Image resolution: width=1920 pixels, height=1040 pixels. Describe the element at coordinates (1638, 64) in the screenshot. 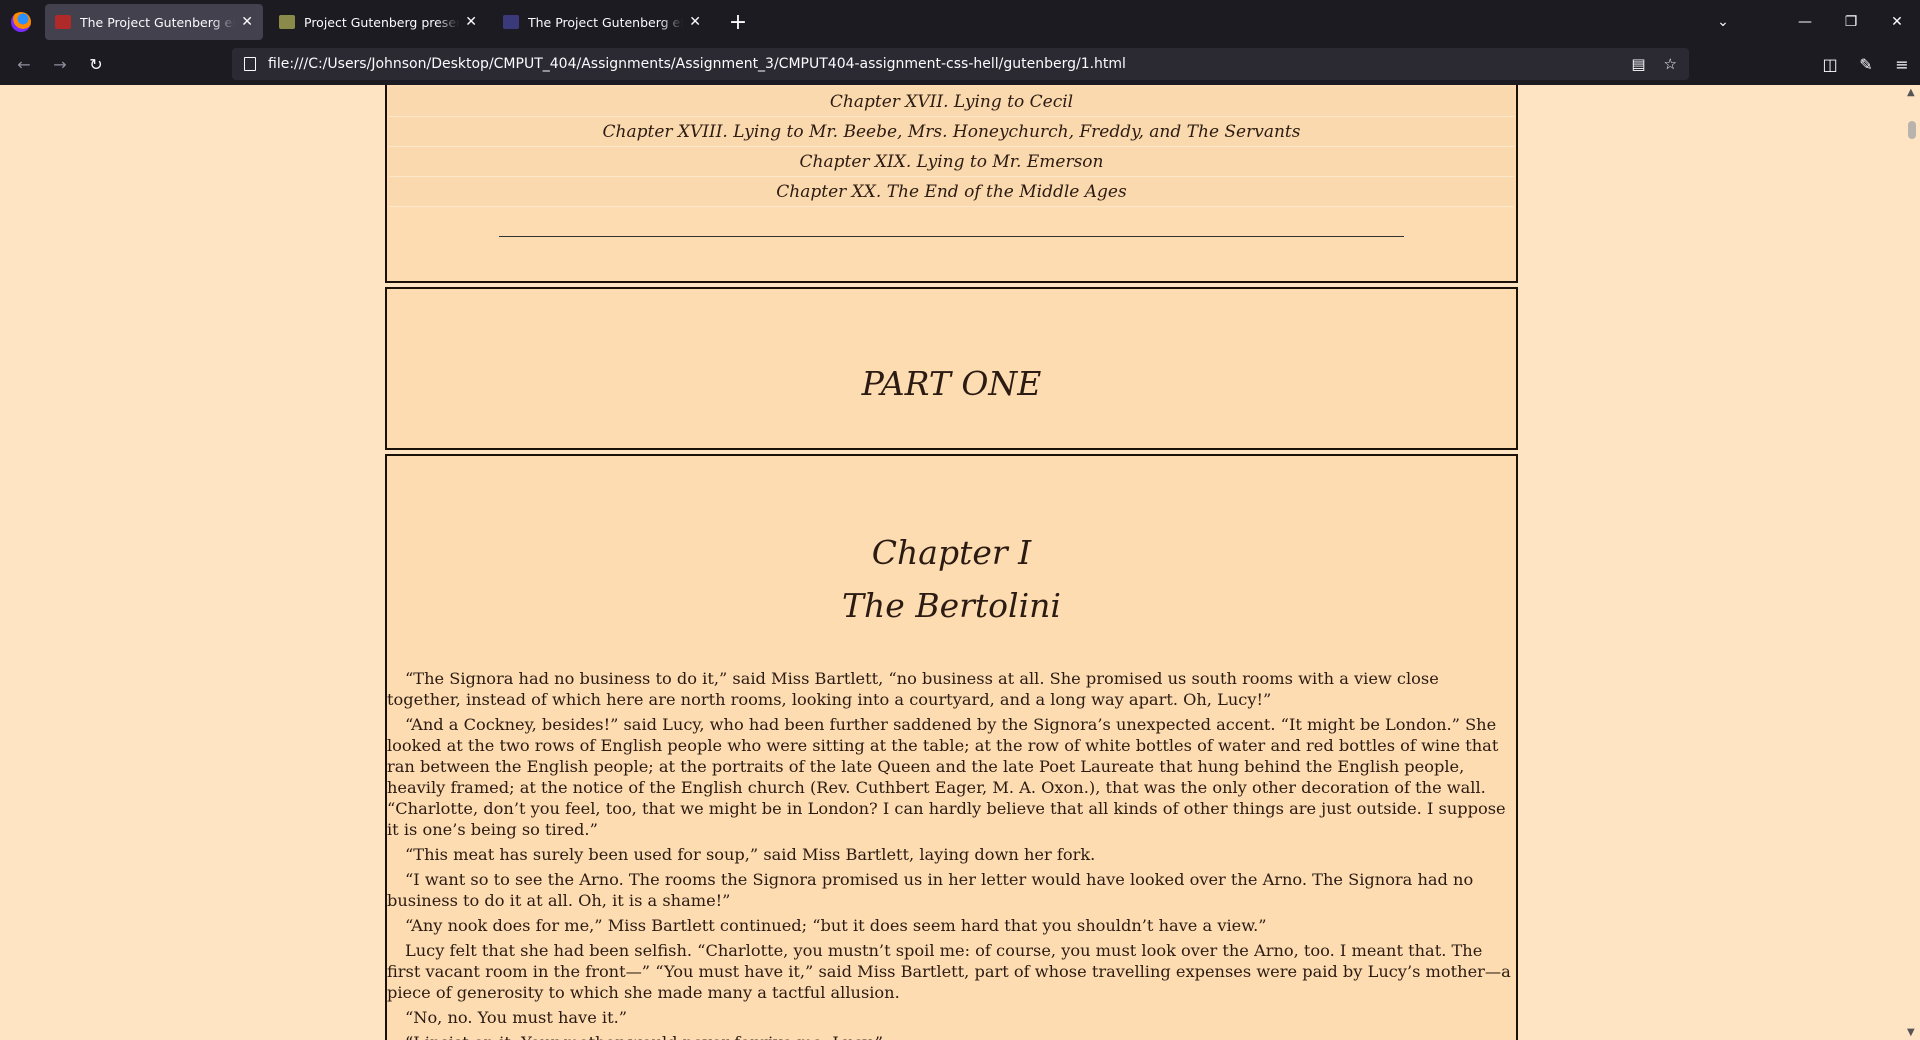

I see `reader-view-icon: ▤` at that location.